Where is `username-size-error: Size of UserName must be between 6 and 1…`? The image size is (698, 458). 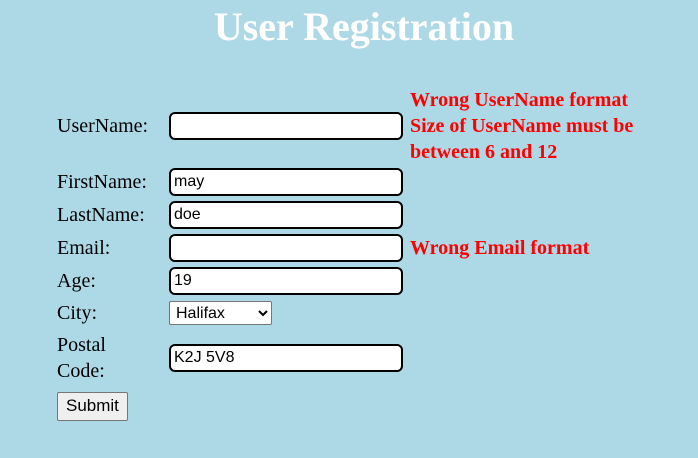
username-size-error: Size of UserName must be between 6 and 1… is located at coordinates (522, 139).